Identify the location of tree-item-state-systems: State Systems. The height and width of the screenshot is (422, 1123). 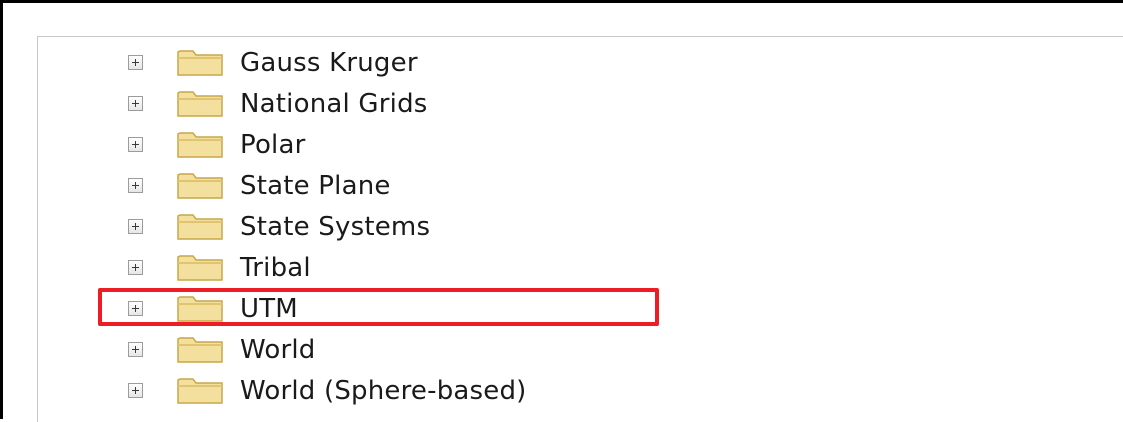
(327, 226).